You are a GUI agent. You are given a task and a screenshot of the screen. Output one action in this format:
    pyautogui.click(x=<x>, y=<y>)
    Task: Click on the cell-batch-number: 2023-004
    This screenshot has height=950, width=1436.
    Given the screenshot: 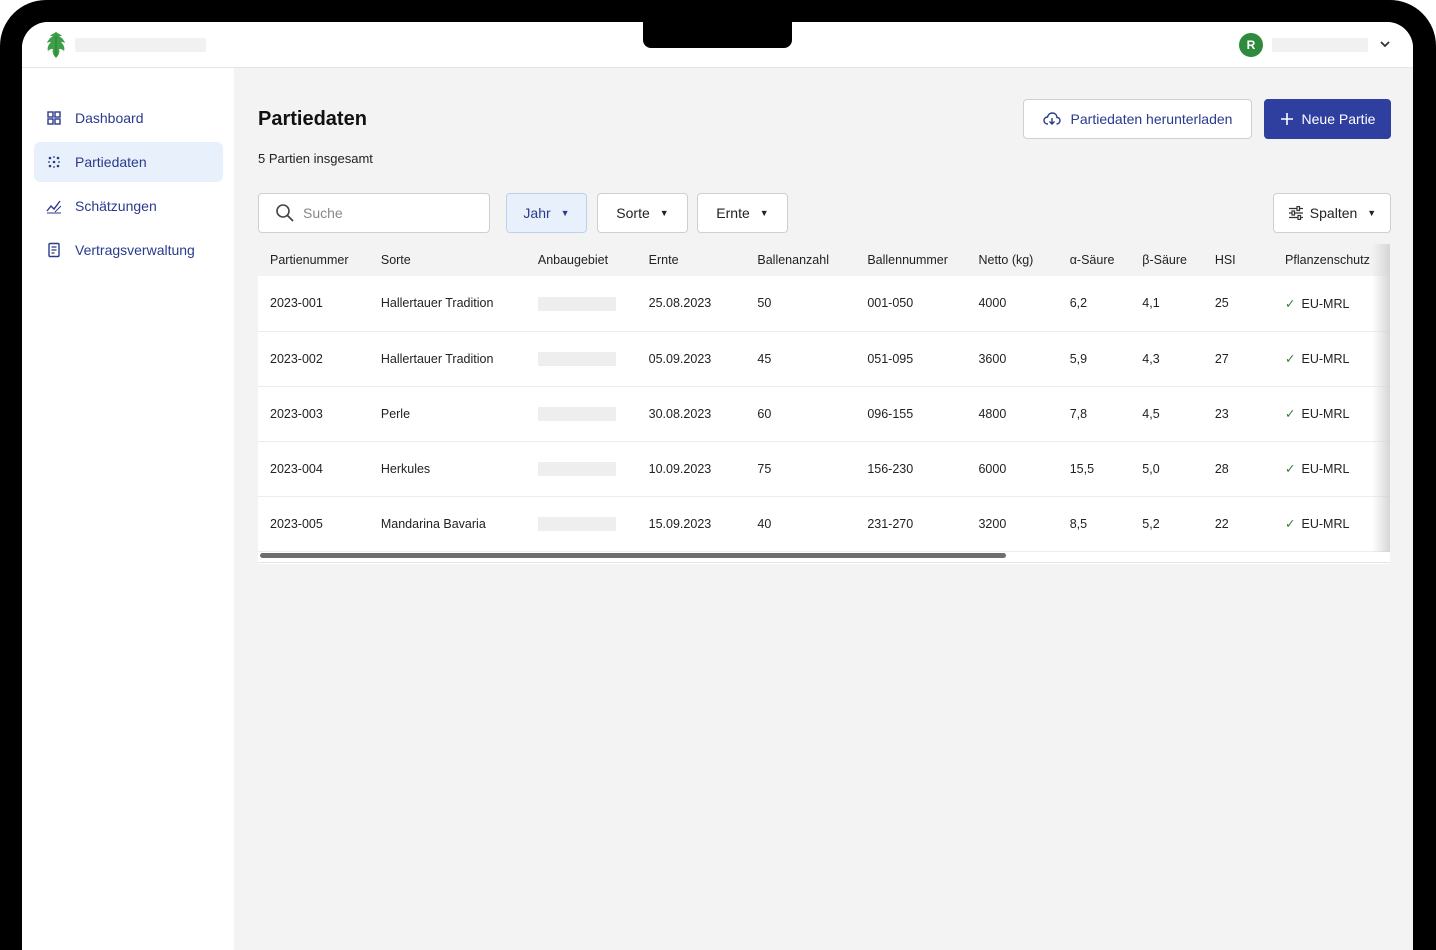 What is the action you would take?
    pyautogui.click(x=296, y=468)
    